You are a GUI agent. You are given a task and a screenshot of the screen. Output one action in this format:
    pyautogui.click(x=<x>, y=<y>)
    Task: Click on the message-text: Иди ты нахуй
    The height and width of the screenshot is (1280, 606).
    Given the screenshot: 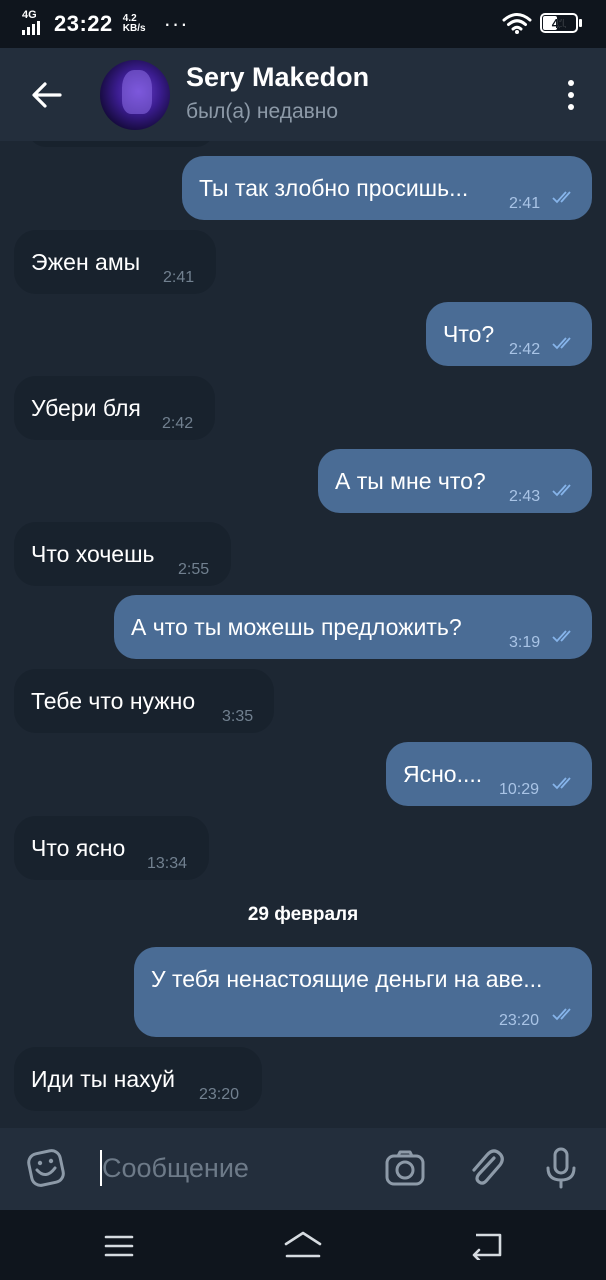 What is the action you would take?
    pyautogui.click(x=103, y=1079)
    